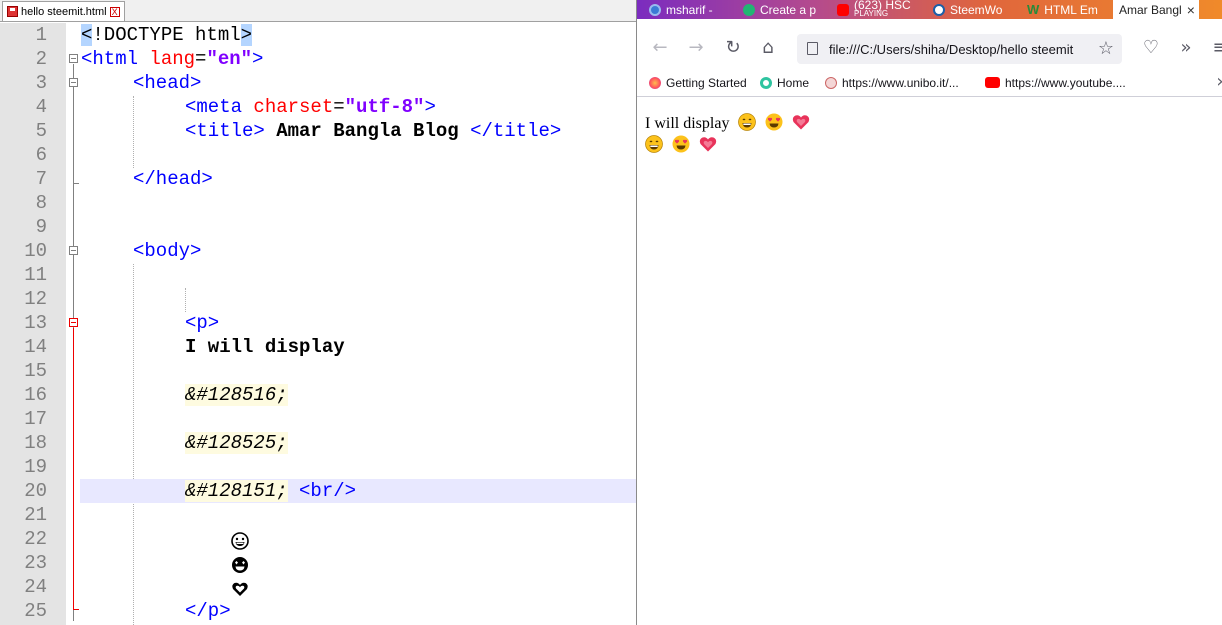 This screenshot has height=625, width=1222. What do you see at coordinates (939, 9) in the screenshot?
I see `wordpress-favicon-icon` at bounding box center [939, 9].